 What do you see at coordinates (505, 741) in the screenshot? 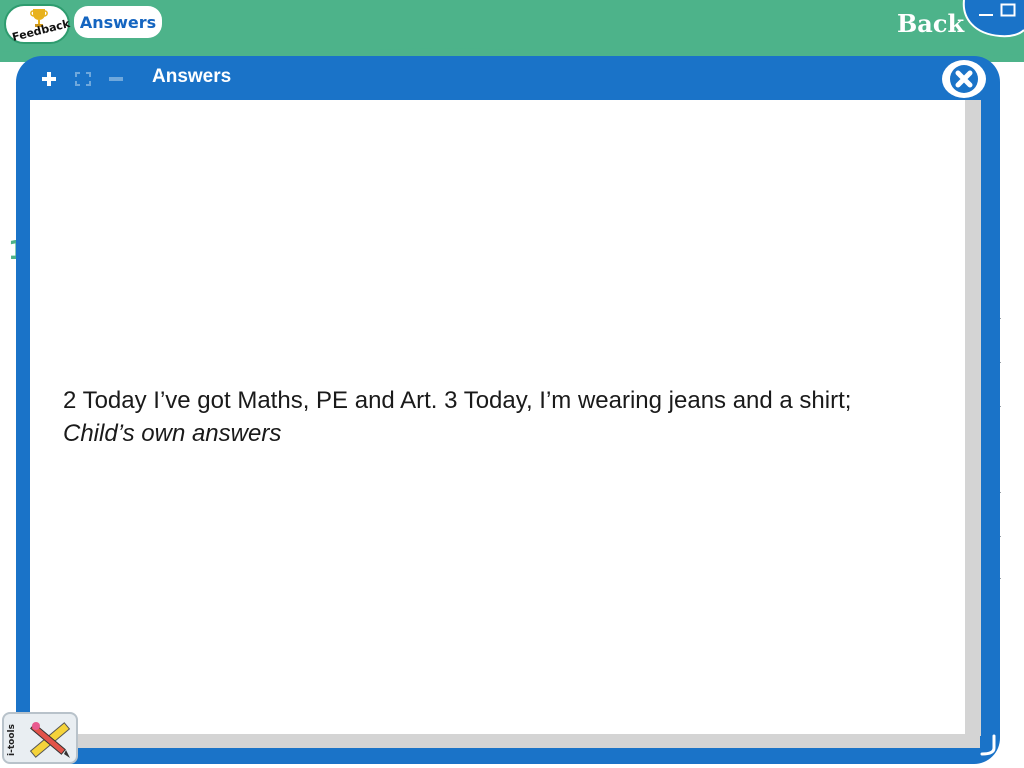
I see `horizontal-scrollbar` at bounding box center [505, 741].